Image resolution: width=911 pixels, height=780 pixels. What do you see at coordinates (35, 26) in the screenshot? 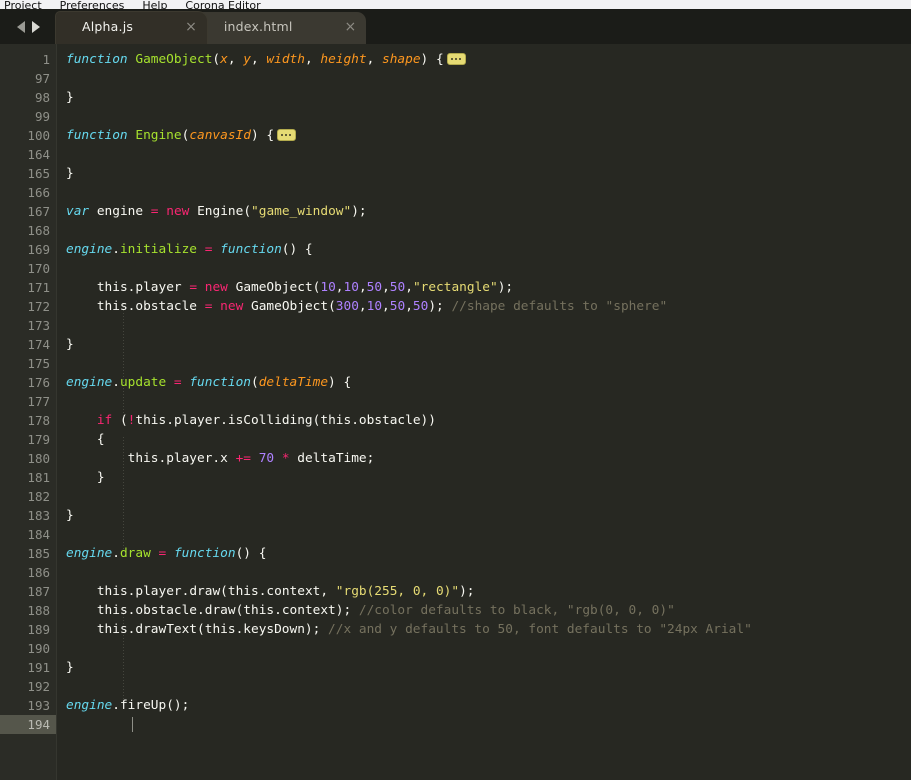
I see `tab-next-arrow-icon` at bounding box center [35, 26].